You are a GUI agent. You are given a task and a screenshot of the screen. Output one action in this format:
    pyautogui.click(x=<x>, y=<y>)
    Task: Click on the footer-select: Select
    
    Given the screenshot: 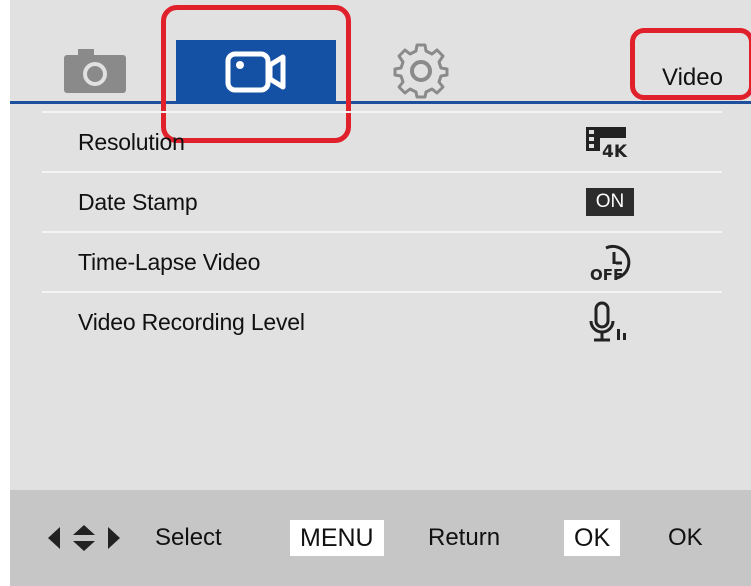 What is the action you would take?
    pyautogui.click(x=188, y=538)
    